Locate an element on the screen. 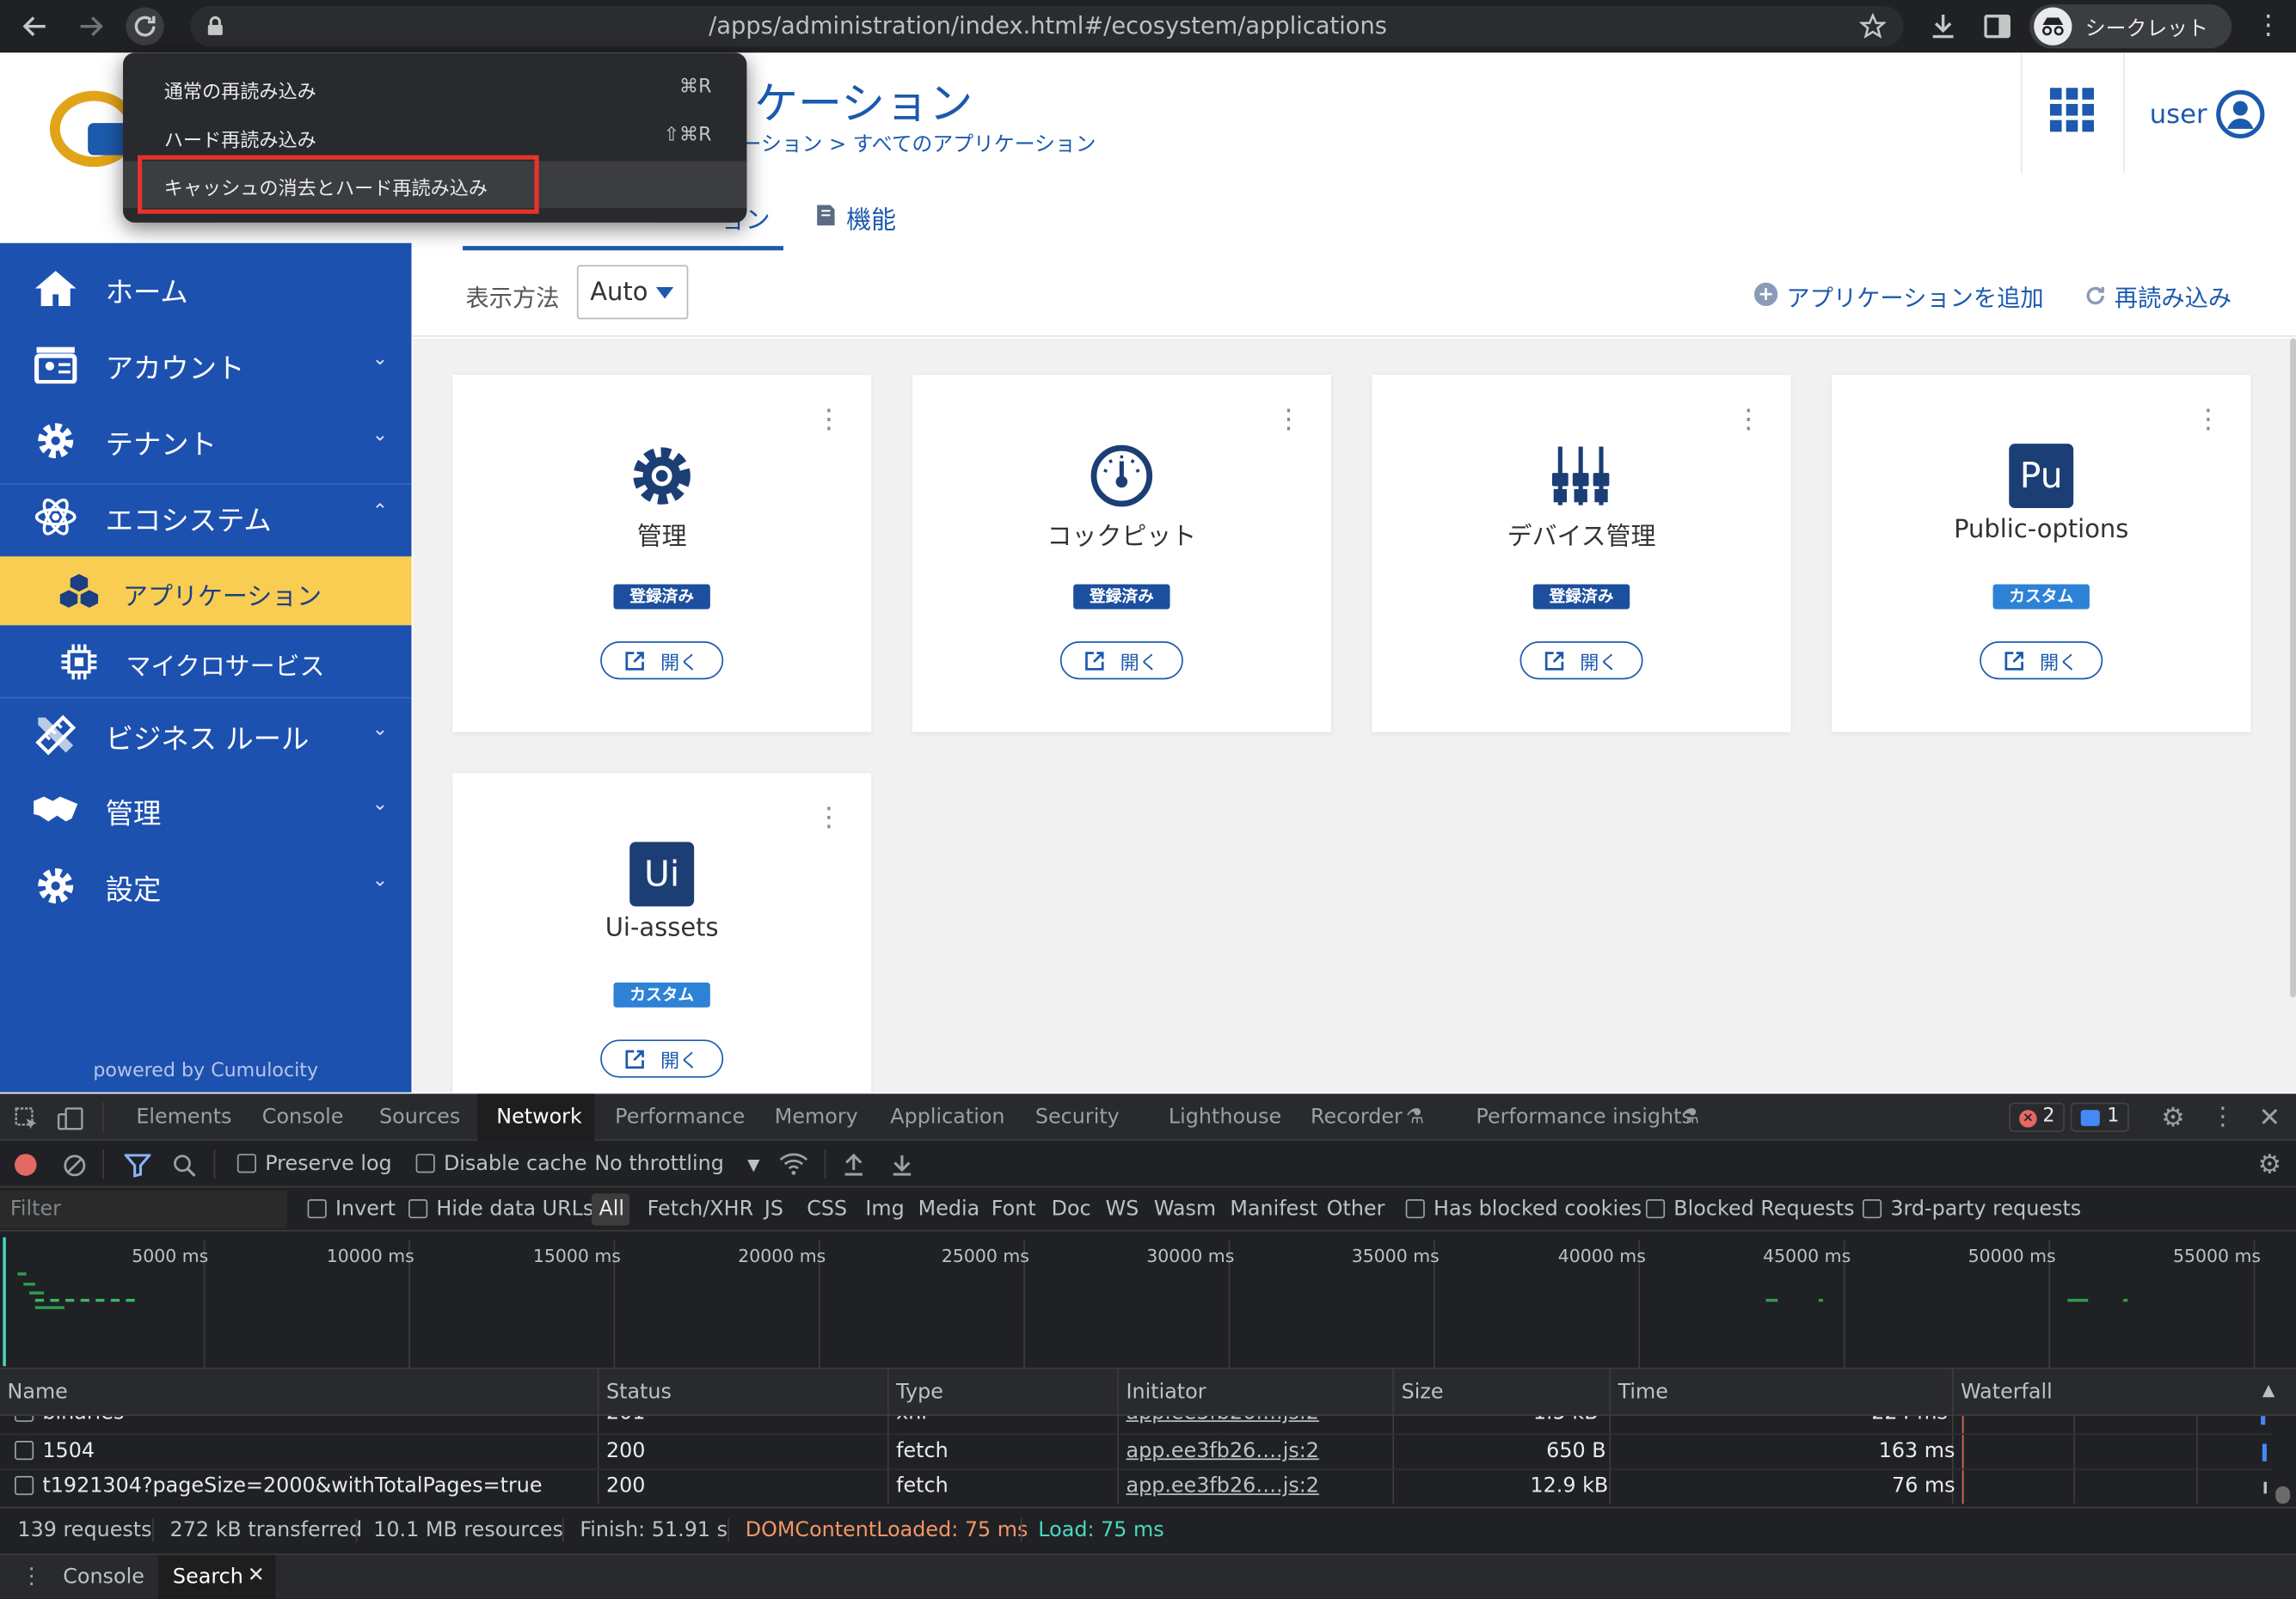  filter-type-fetch-xhr: Fetch/XHR is located at coordinates (701, 1209).